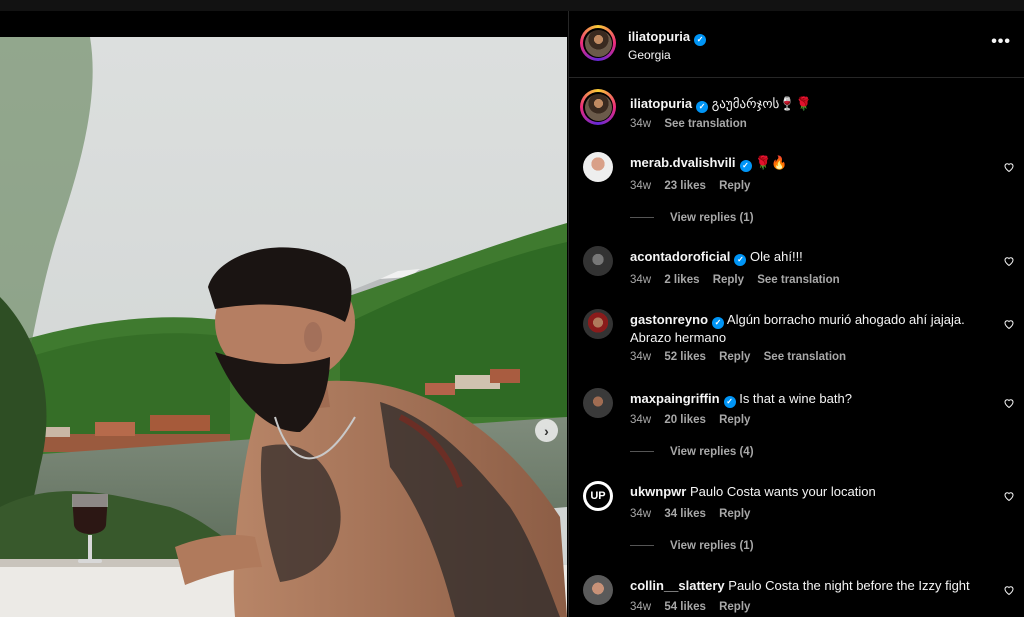 Image resolution: width=1024 pixels, height=617 pixels. Describe the element at coordinates (776, 256) in the screenshot. I see `comment-text: Ole ahí!!!` at that location.